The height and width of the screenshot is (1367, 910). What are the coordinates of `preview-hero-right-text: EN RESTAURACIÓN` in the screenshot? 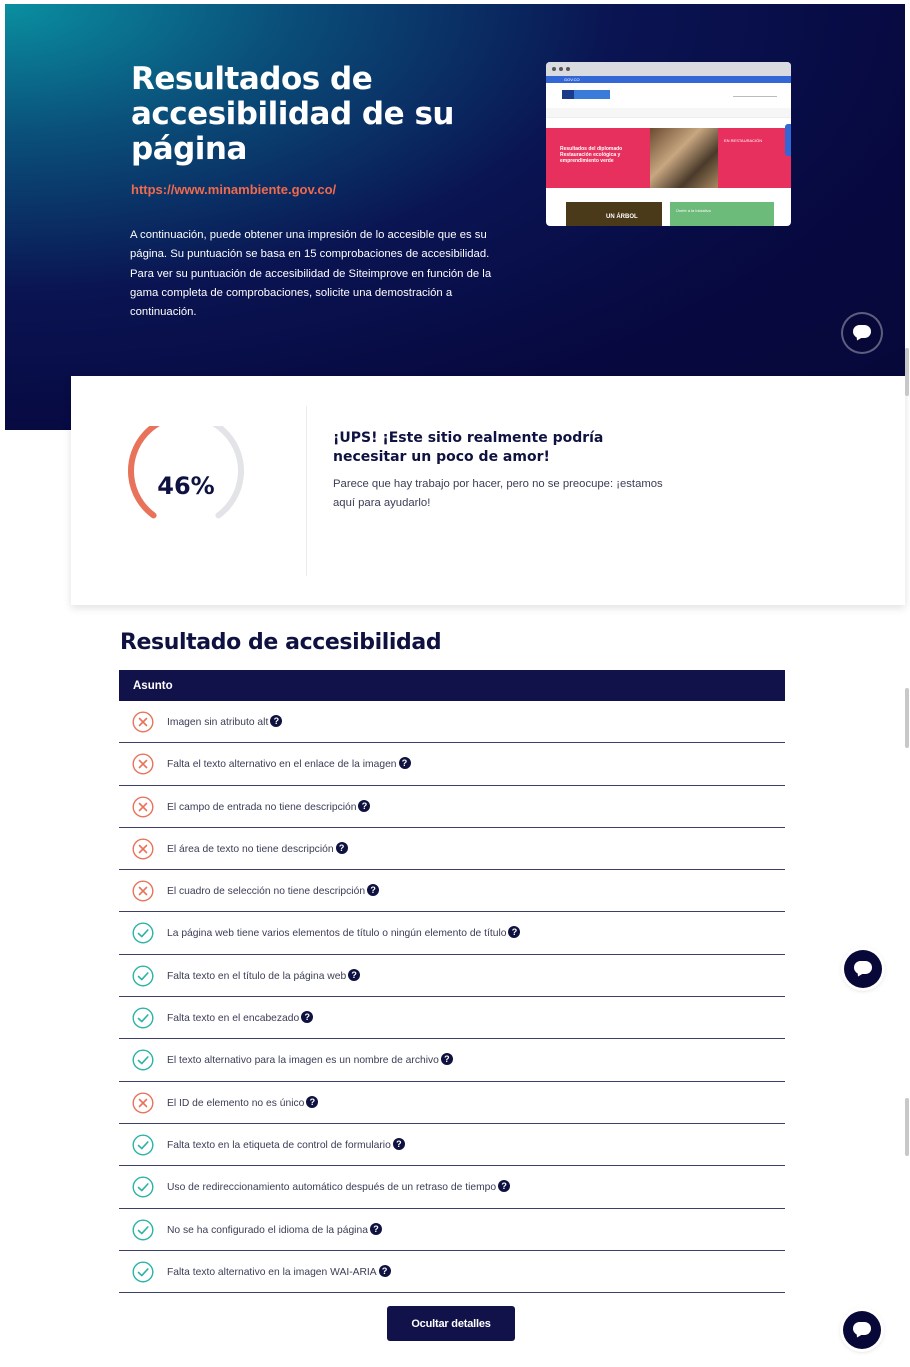 It's located at (743, 140).